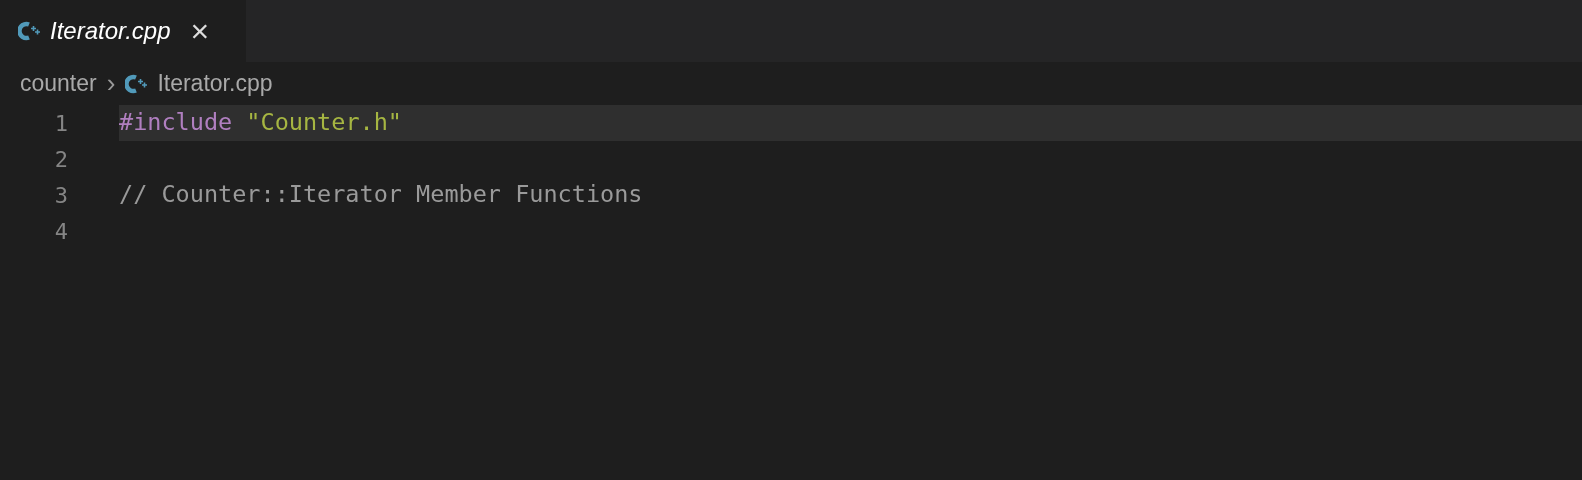 The width and height of the screenshot is (1582, 480). Describe the element at coordinates (200, 31) in the screenshot. I see `close-button: ×` at that location.